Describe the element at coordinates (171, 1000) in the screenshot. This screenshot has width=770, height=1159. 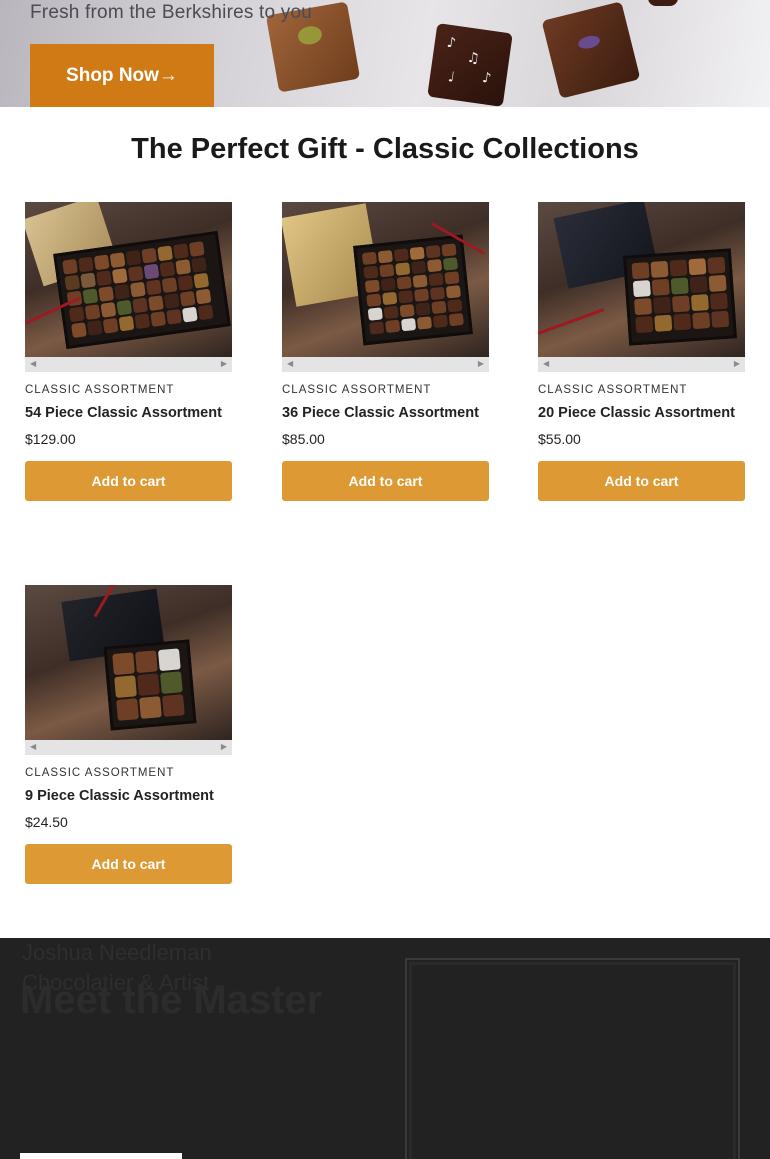
I see `section-heading: Meet the Master` at that location.